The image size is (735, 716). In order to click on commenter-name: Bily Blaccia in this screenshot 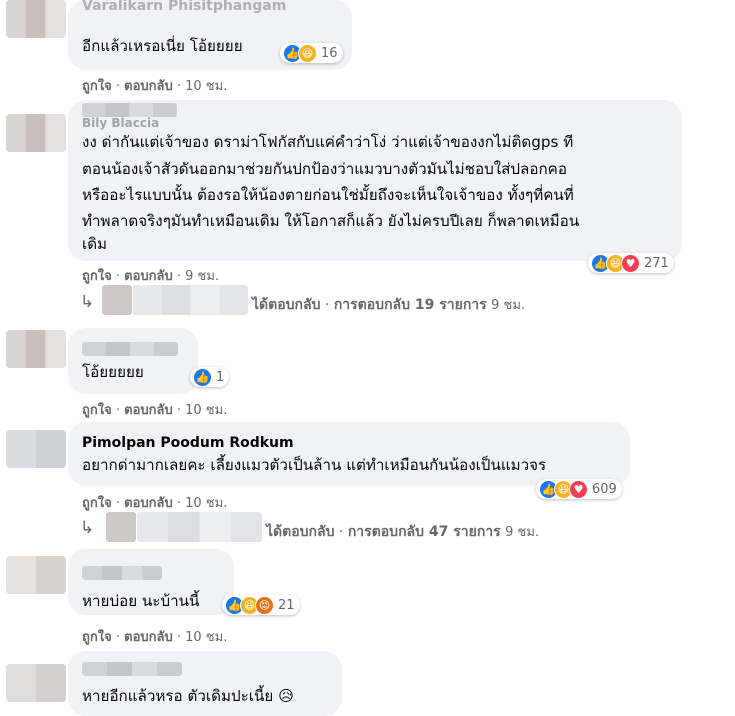, I will do `click(120, 123)`.